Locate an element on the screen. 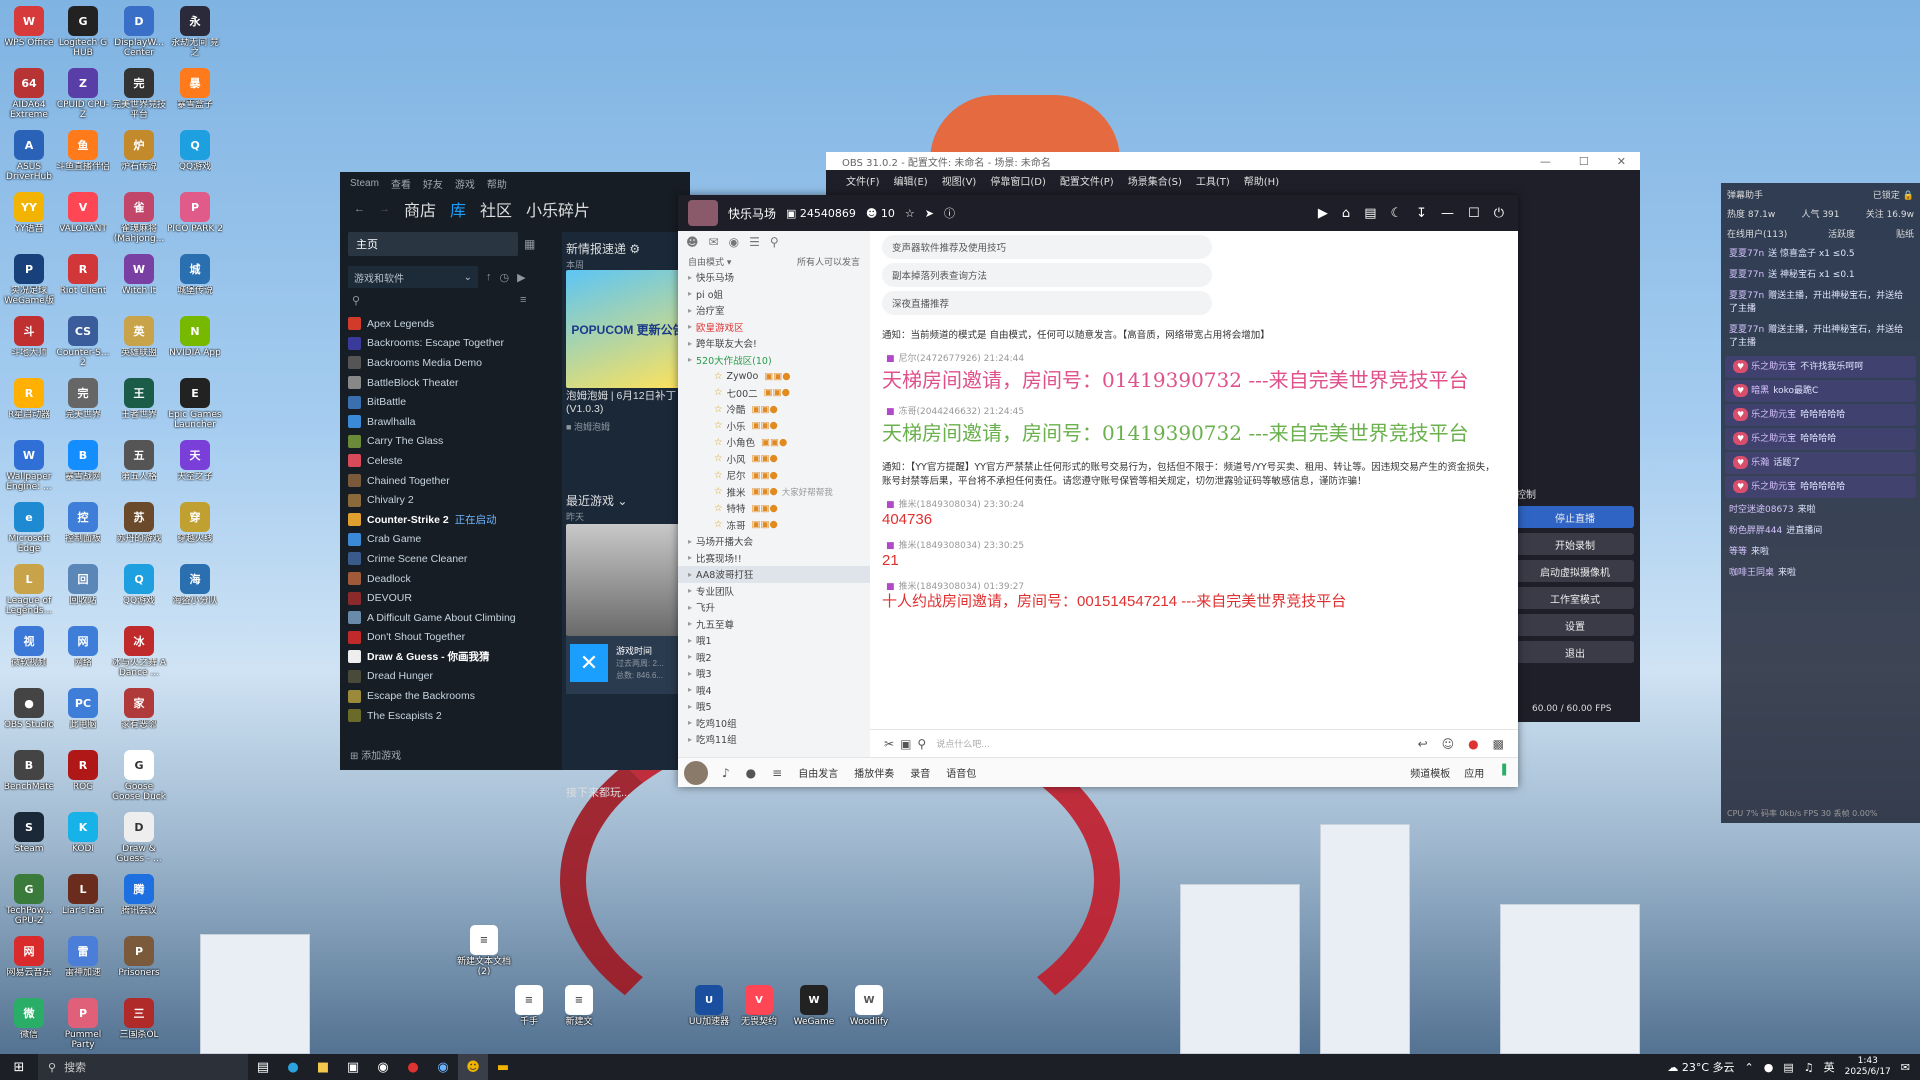 The image size is (1920, 1080). taskbar-search: ⚲ 搜索 is located at coordinates (143, 1067).